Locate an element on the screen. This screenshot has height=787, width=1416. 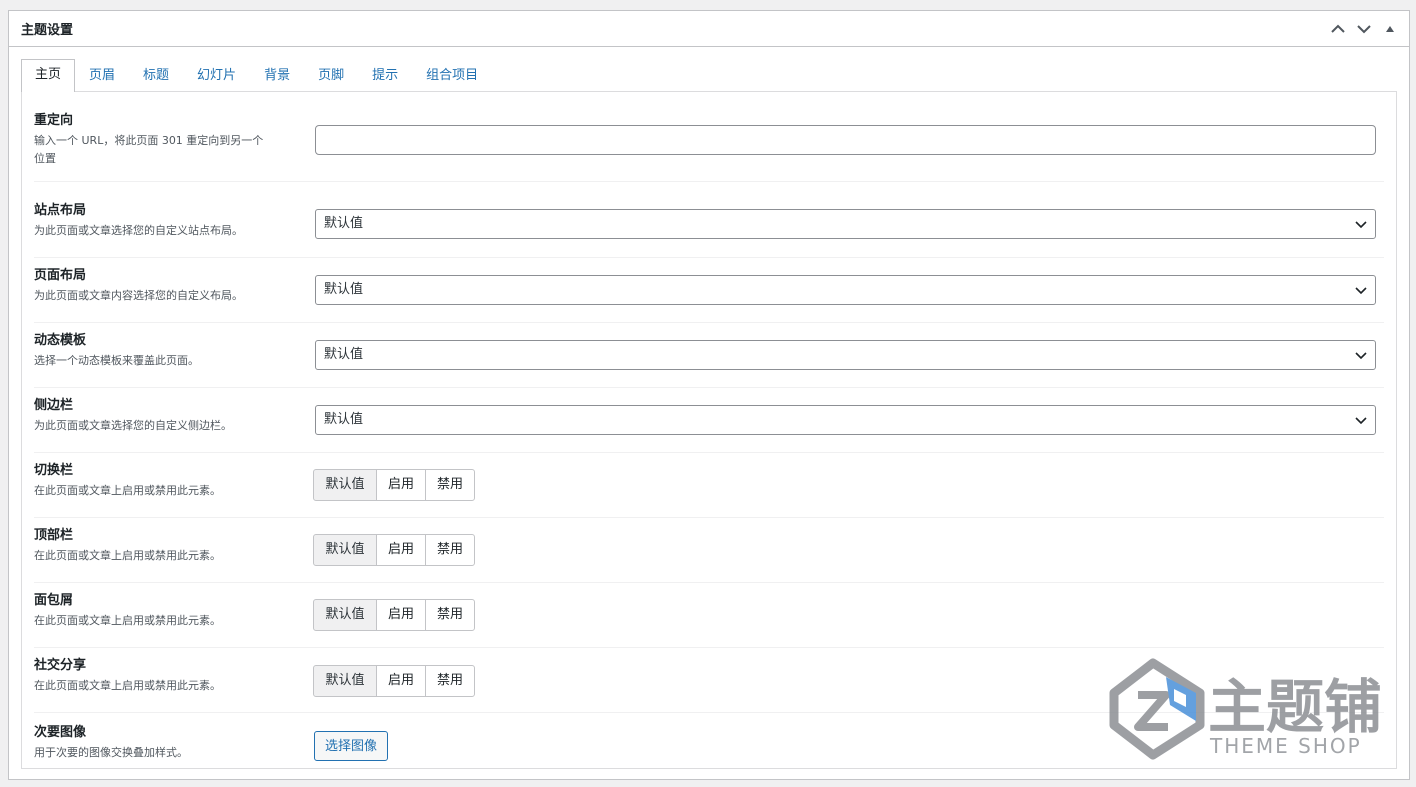
site-layout-description: 为此页面或文章选择您的自定义站点布局。 is located at coordinates (138, 230).